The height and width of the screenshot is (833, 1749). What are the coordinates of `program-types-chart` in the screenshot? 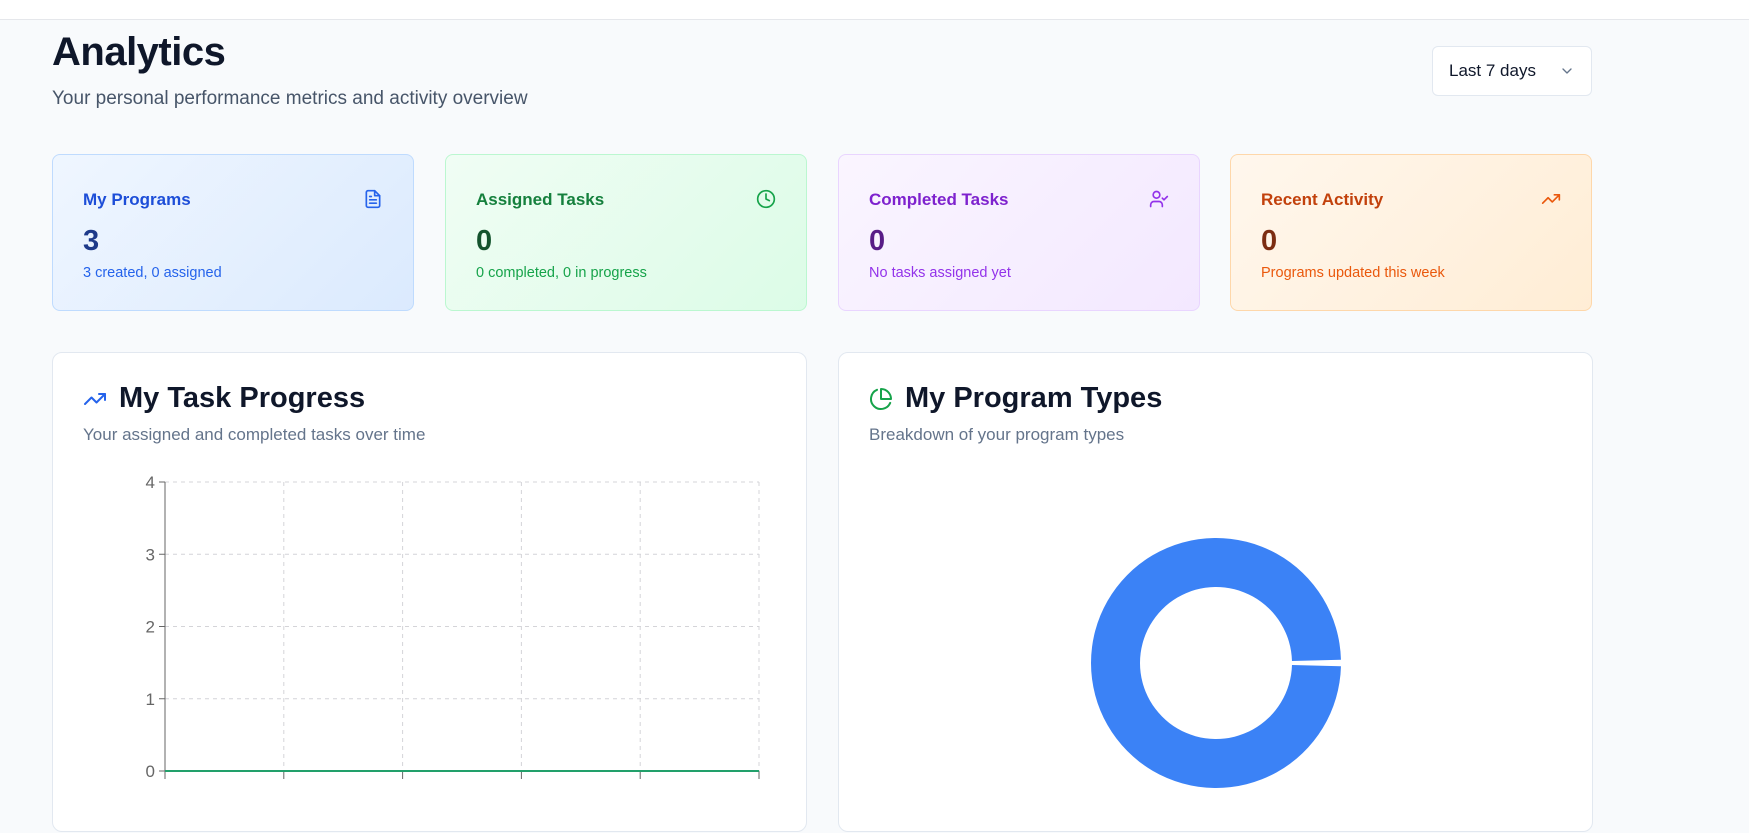 It's located at (1216, 663).